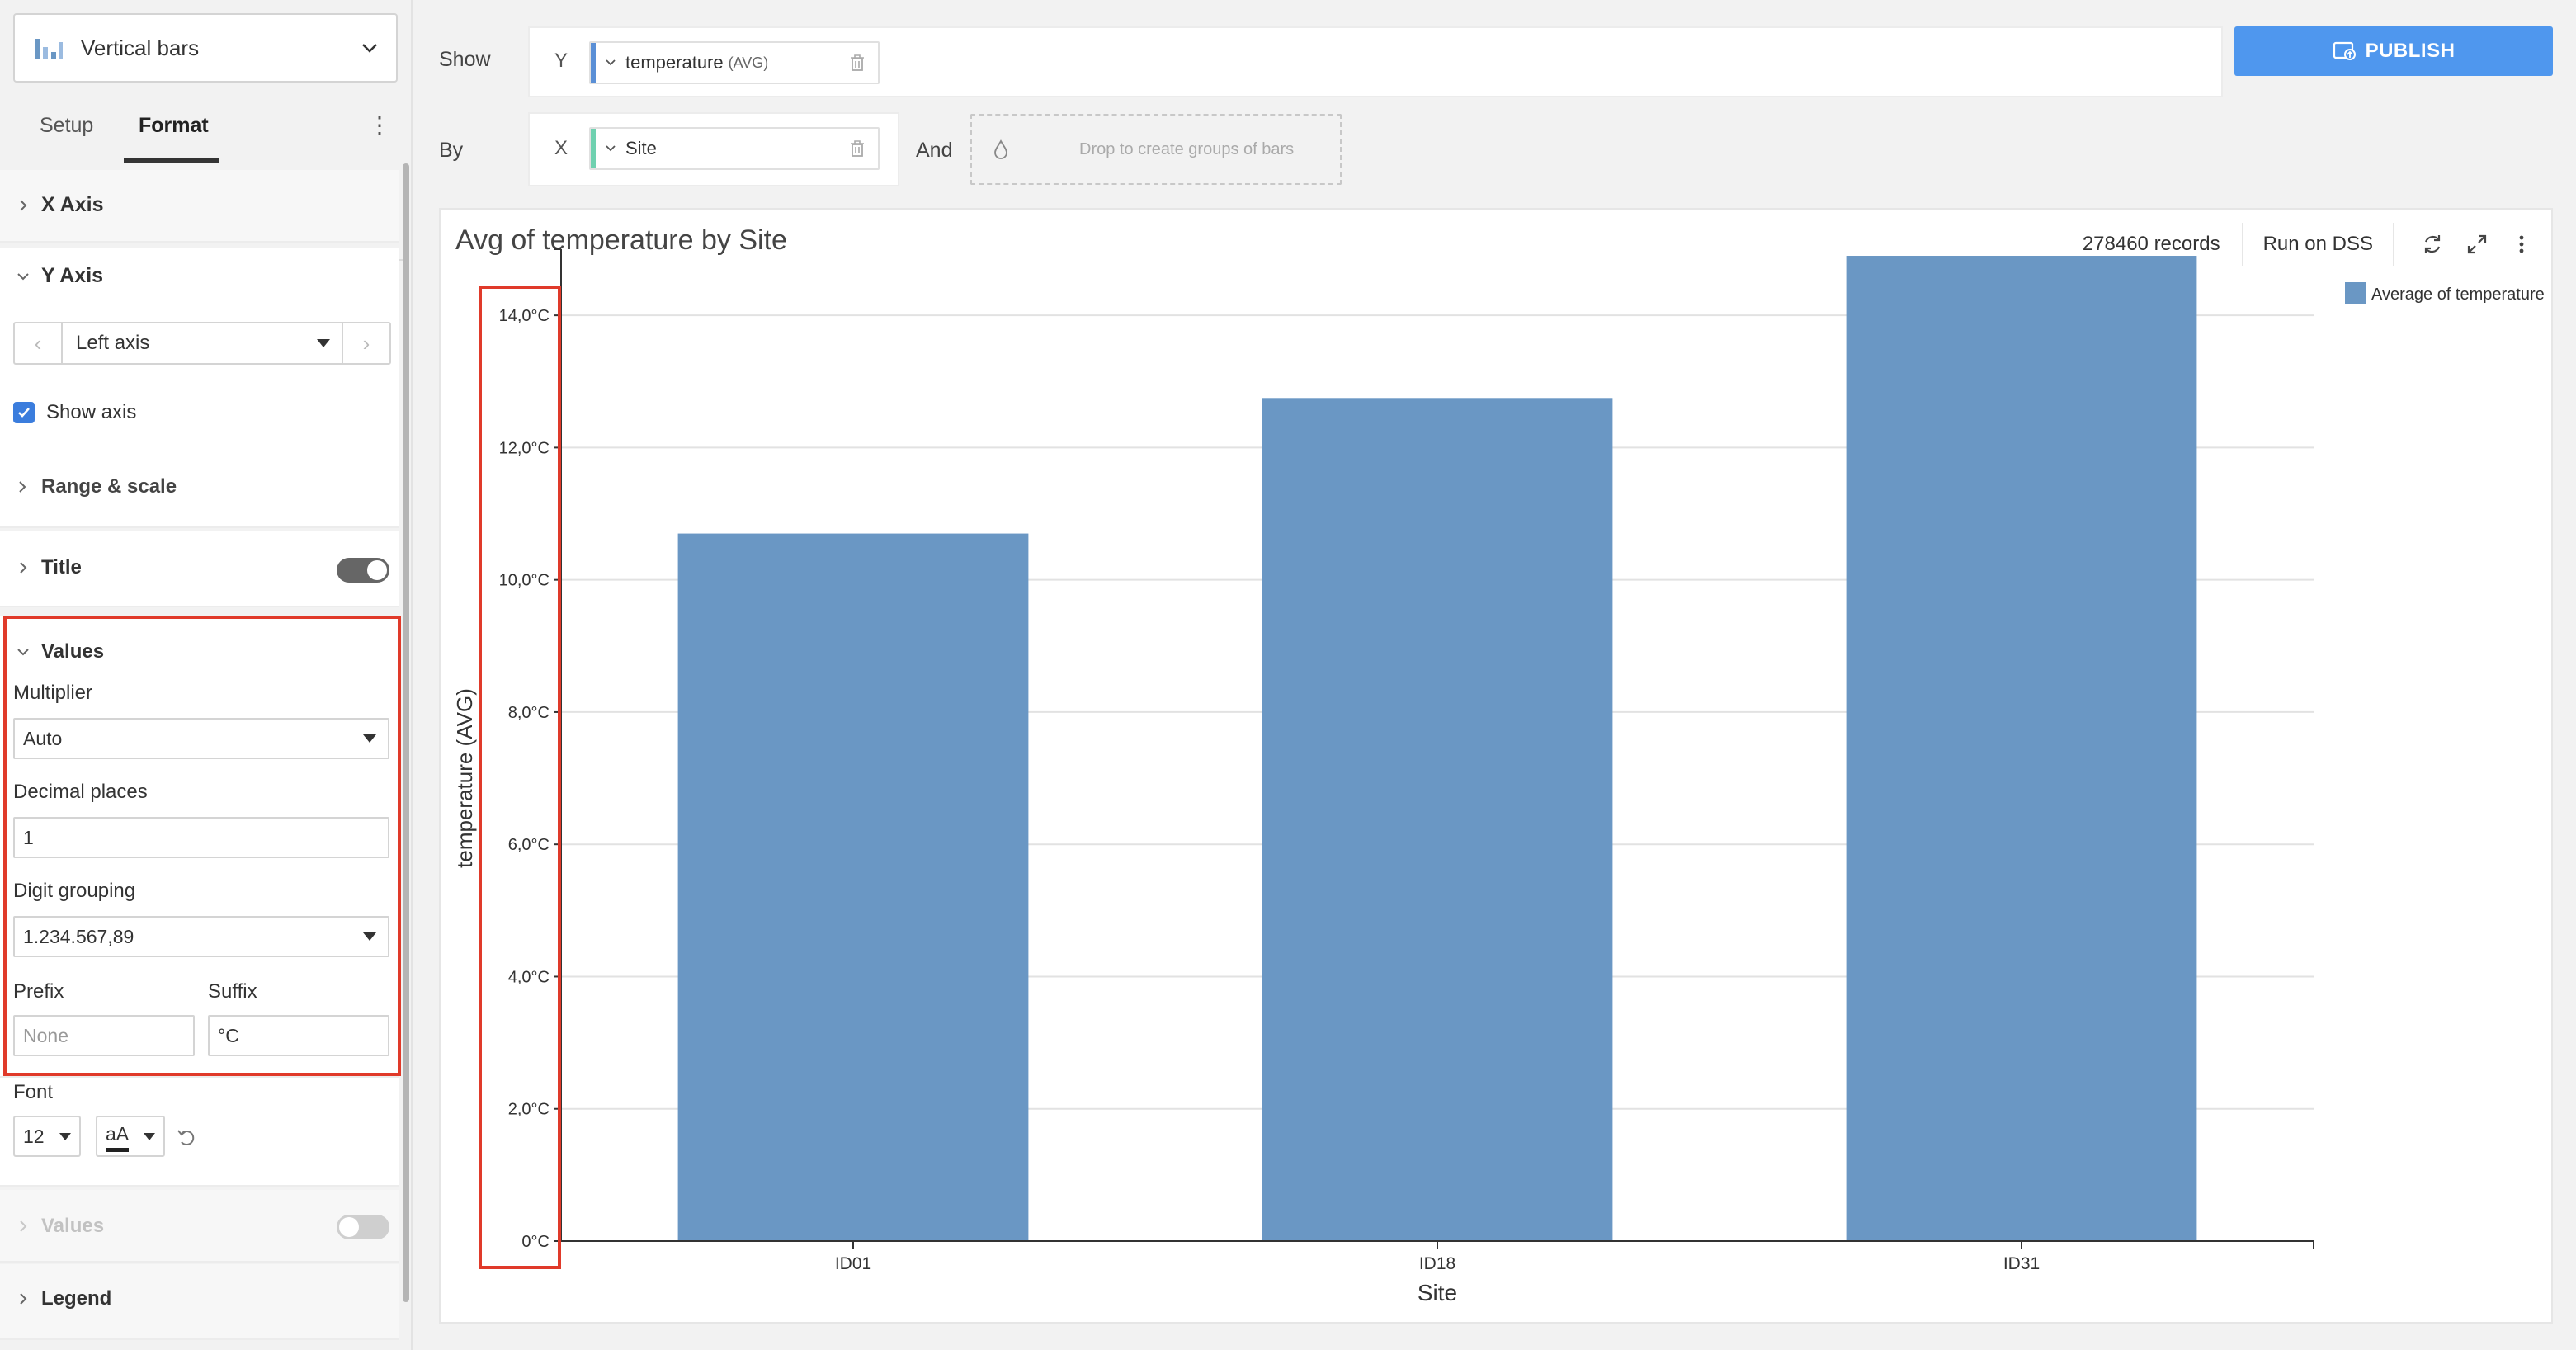 The image size is (2576, 1350). I want to click on decimal-places-label: Decimal places, so click(80, 792).